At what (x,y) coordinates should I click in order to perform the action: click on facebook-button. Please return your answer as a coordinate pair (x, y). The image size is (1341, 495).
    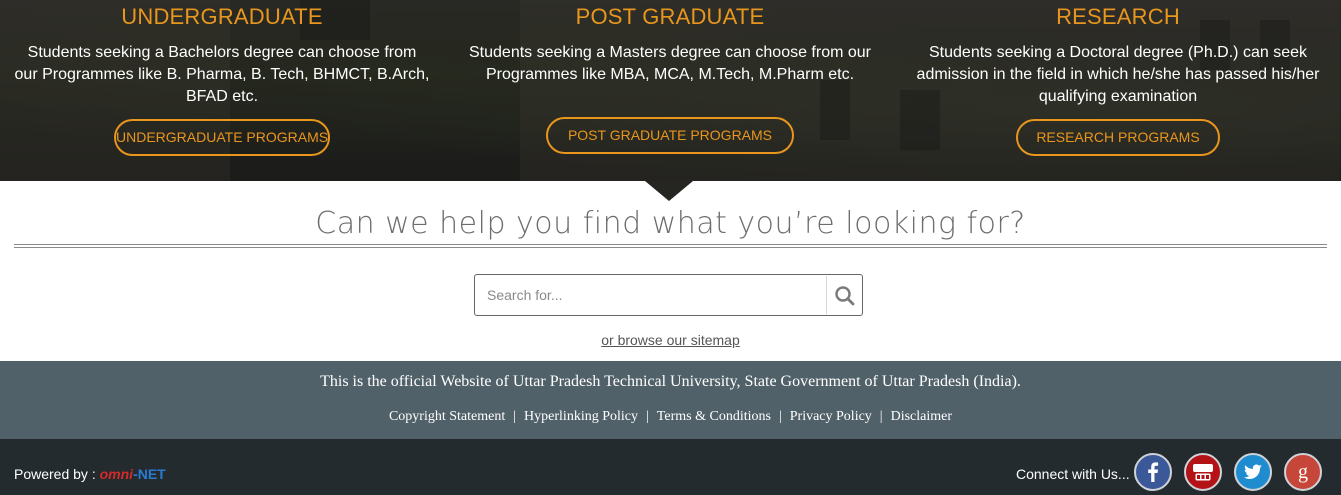
    Looking at the image, I should click on (1153, 472).